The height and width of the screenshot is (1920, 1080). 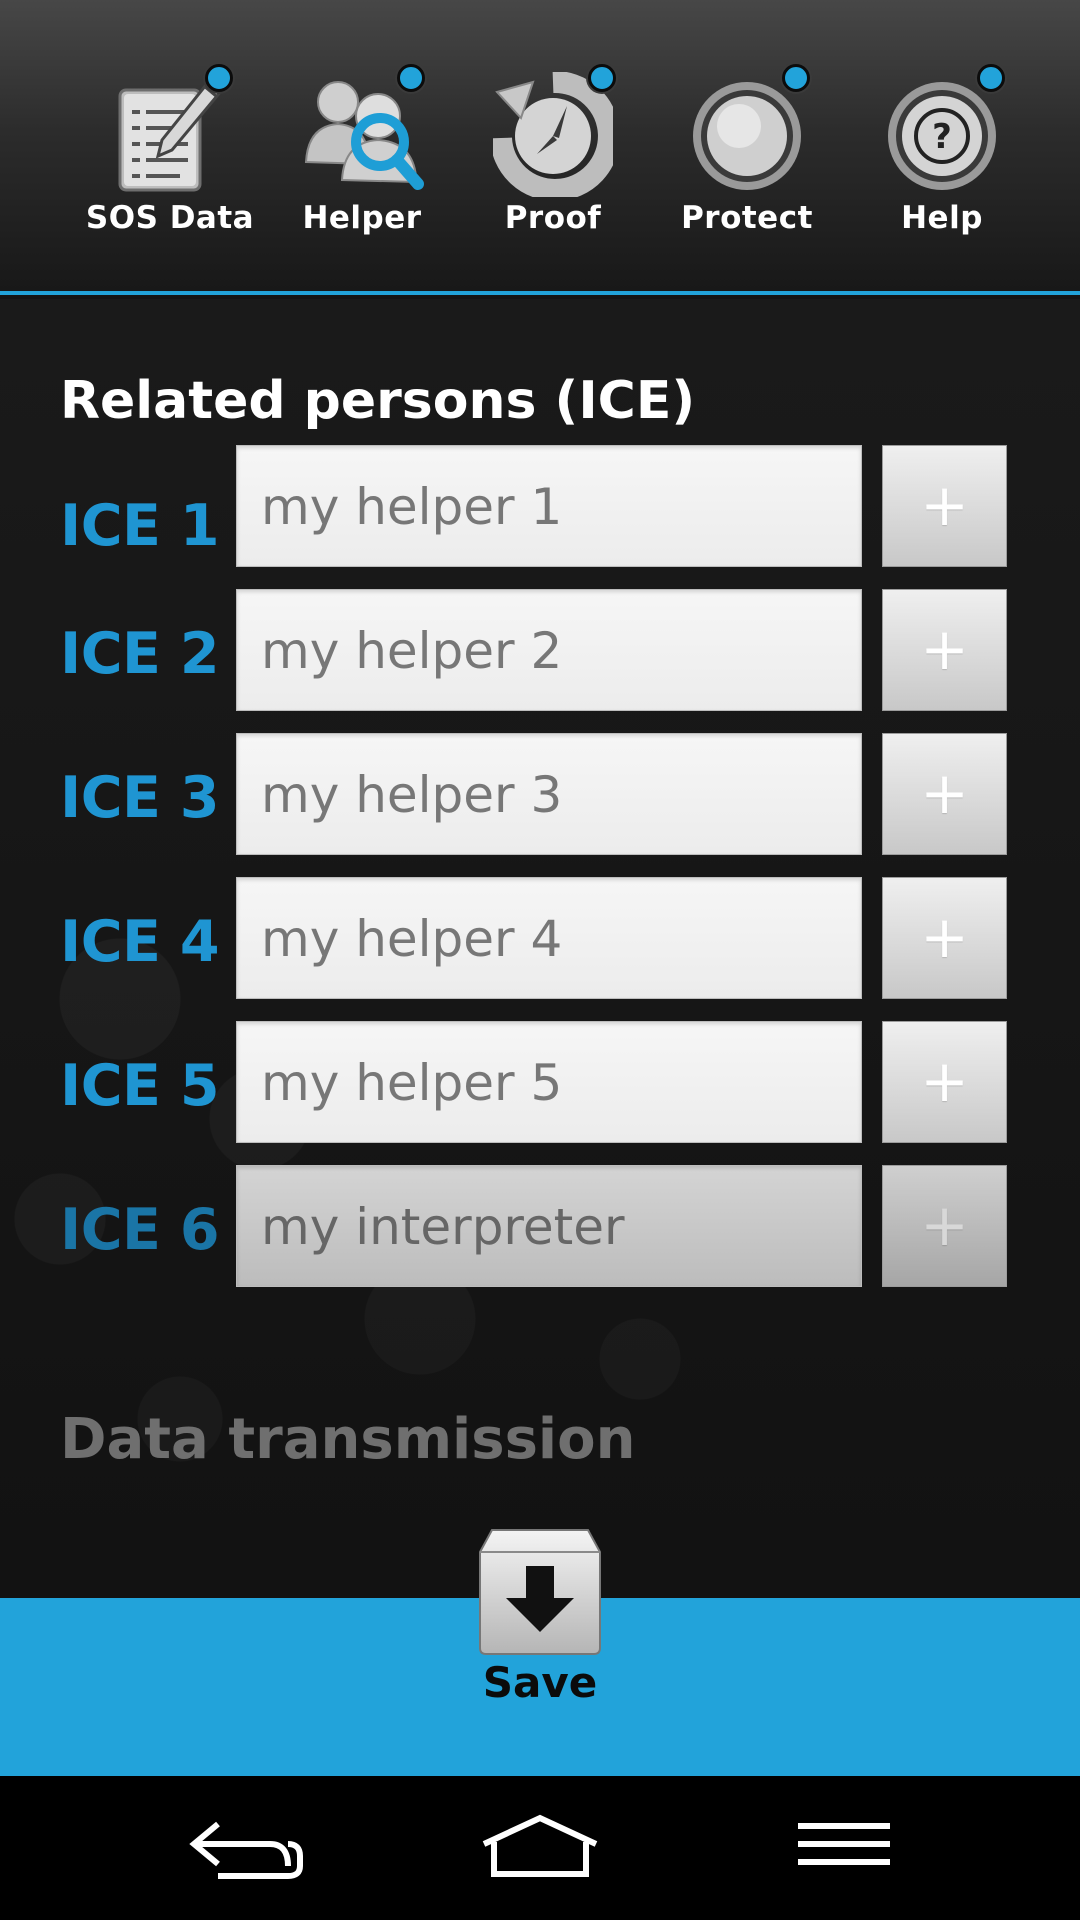 I want to click on toolbar-item-sos-data: SOS Data, so click(x=170, y=155).